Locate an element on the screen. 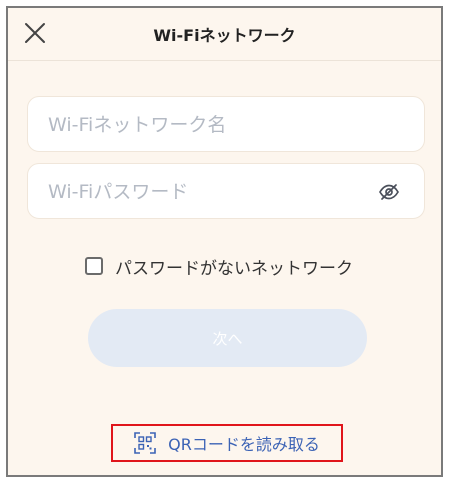  page-title: Wi-Fiネットワーク is located at coordinates (224, 35).